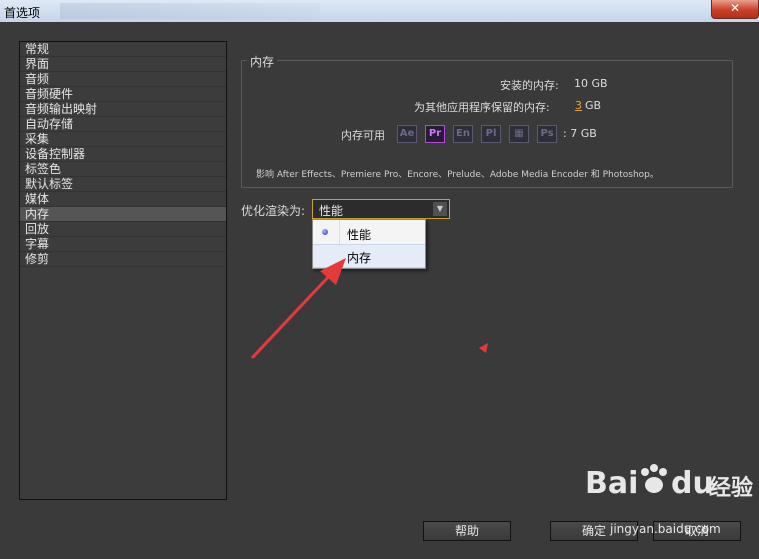 The width and height of the screenshot is (759, 559). I want to click on sidebar-item-interface: 界面, so click(123, 64).